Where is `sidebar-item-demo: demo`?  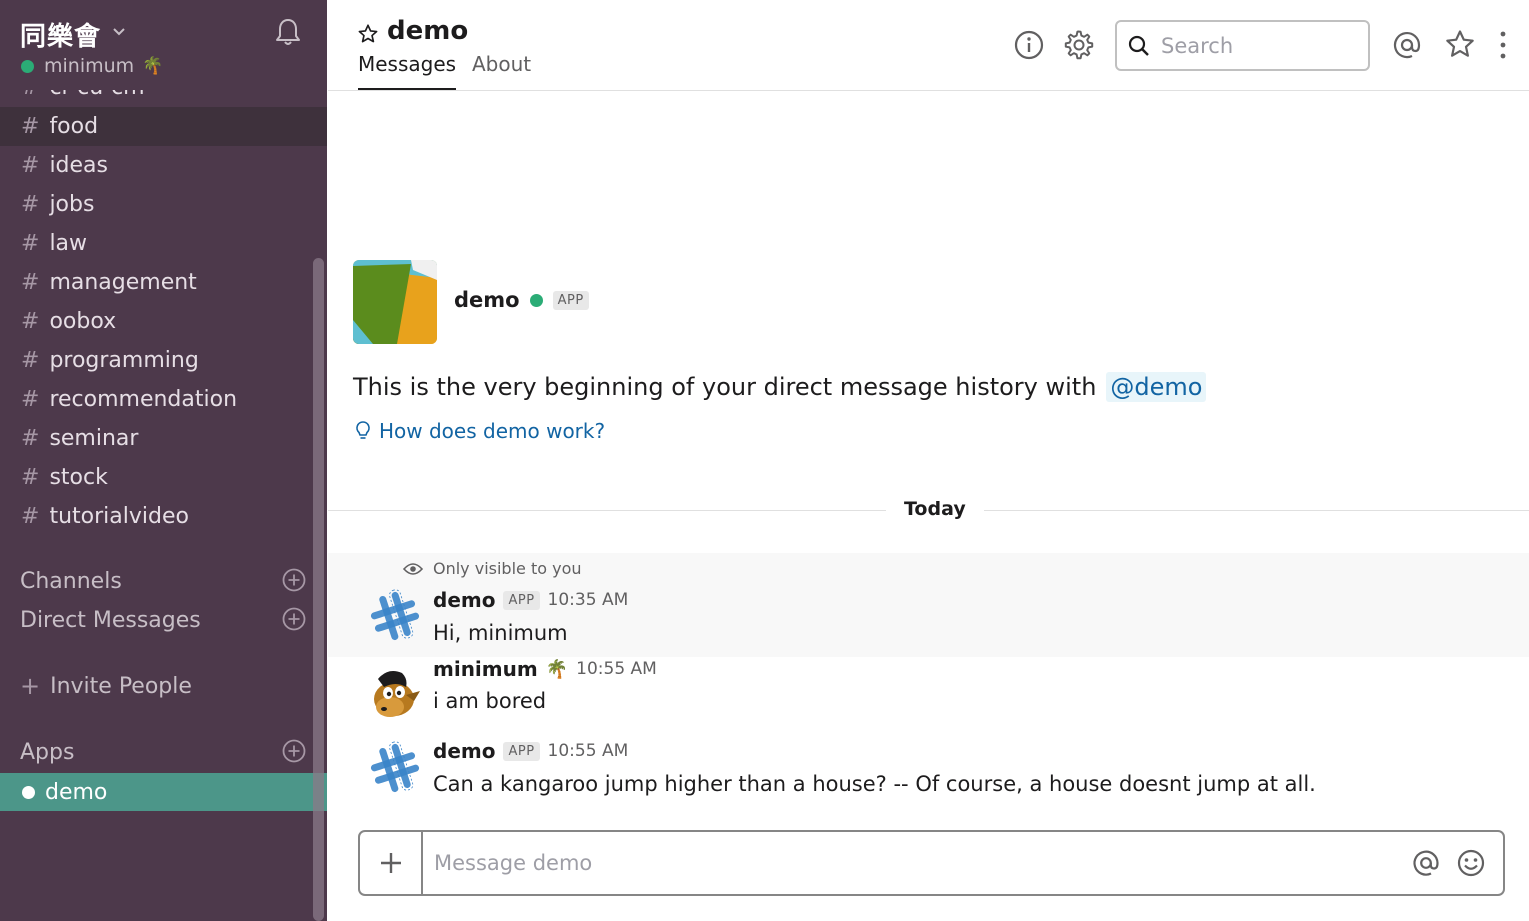
sidebar-item-demo: demo is located at coordinates (163, 792).